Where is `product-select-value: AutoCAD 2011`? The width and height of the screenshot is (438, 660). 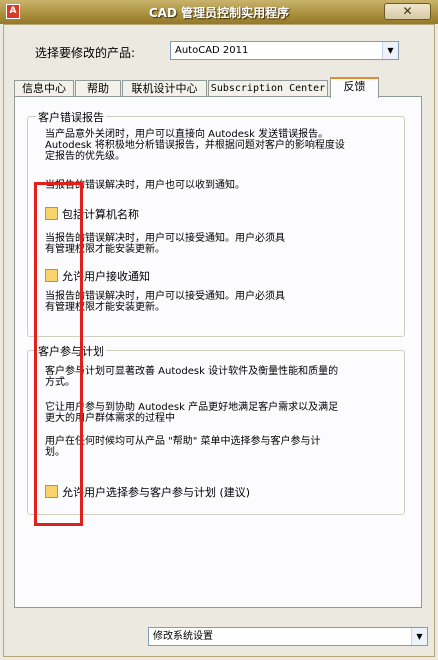 product-select-value: AutoCAD 2011 is located at coordinates (212, 50).